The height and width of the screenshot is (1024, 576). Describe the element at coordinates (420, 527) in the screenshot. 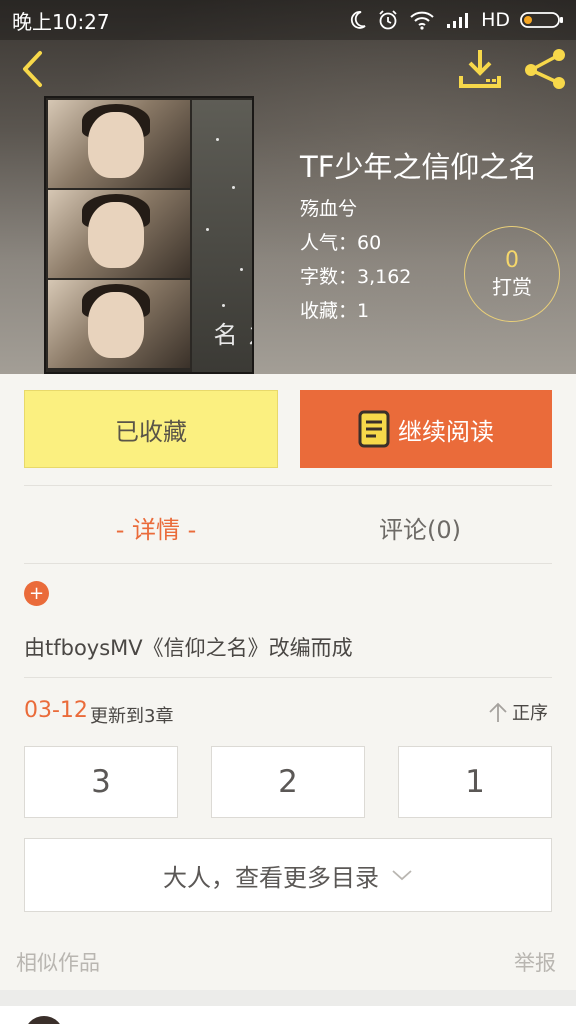

I see `tab-comments: 评论(0)` at that location.